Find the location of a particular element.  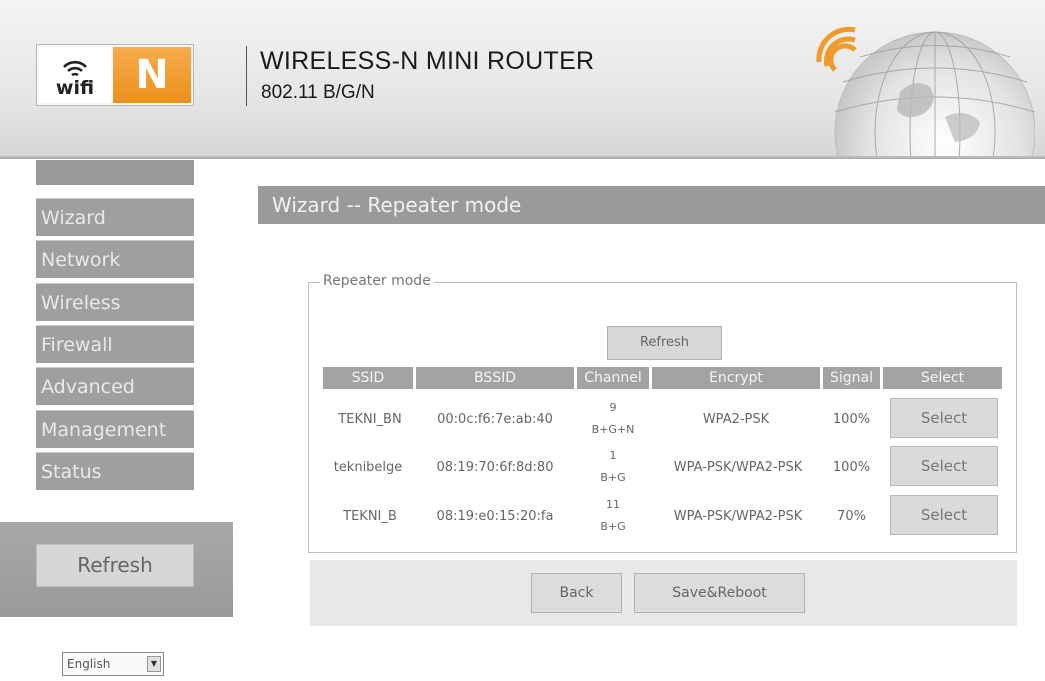

column-header-bssid: BSSID is located at coordinates (495, 378).